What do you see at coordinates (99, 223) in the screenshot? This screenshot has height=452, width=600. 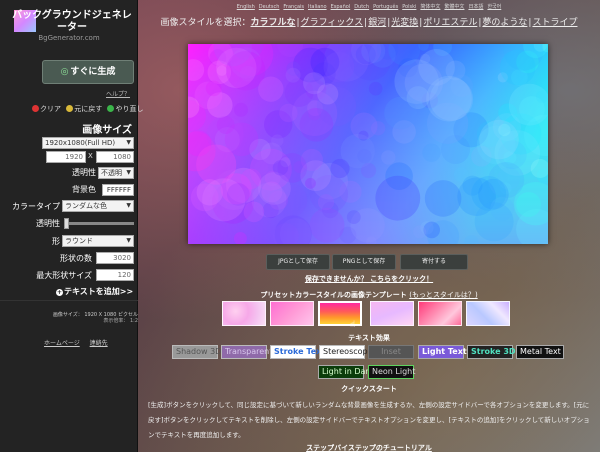 I see `opacity-slider` at bounding box center [99, 223].